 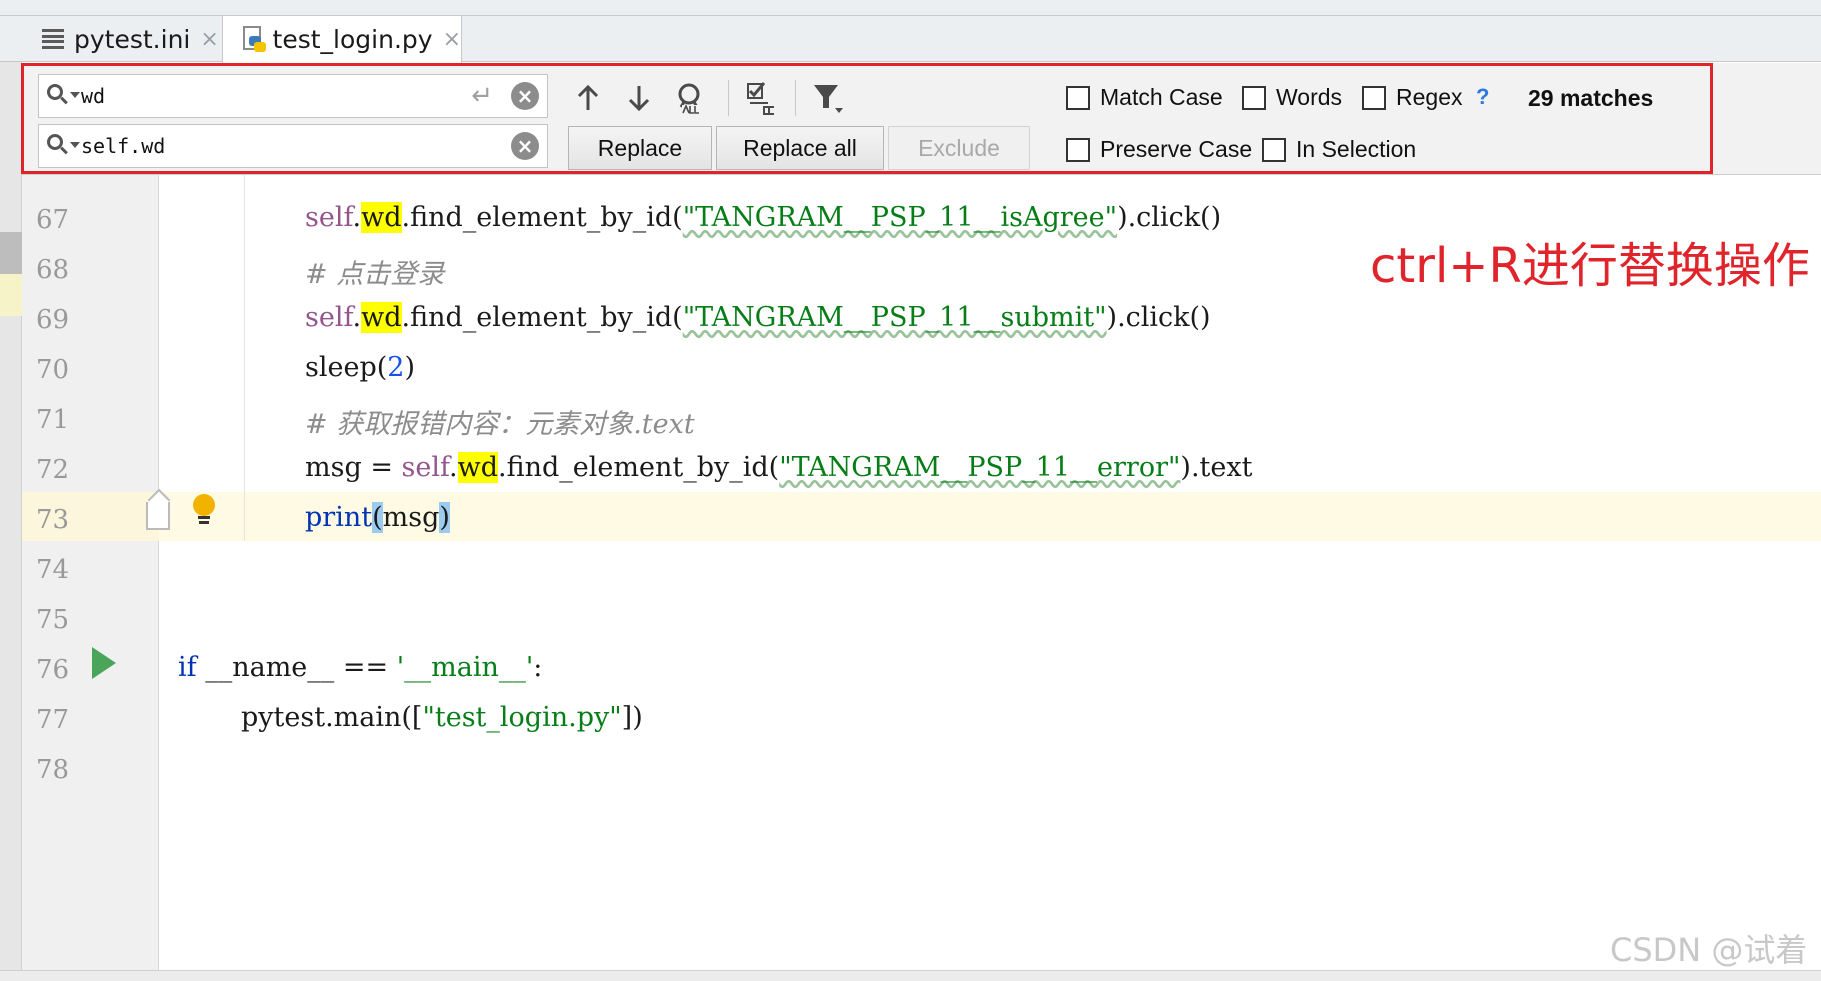 I want to click on annotation-text: ctrl+R进行替换操作, so click(x=1590, y=266).